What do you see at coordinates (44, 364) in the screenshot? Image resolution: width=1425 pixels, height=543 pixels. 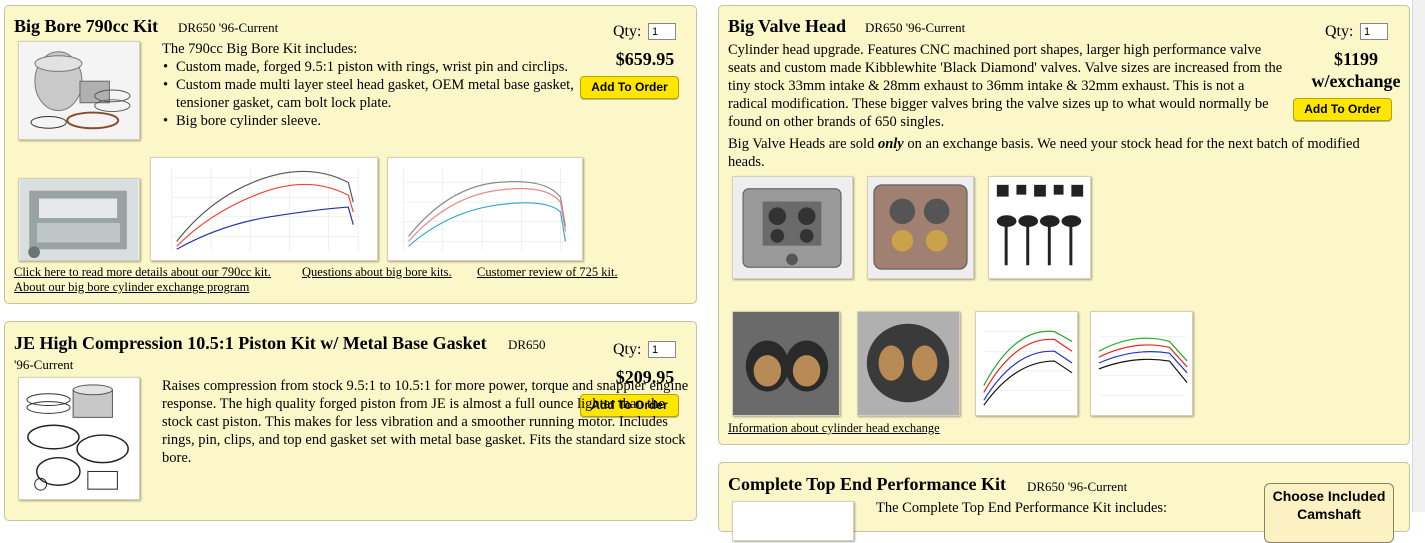 I see `product-model-years: '96-Current` at bounding box center [44, 364].